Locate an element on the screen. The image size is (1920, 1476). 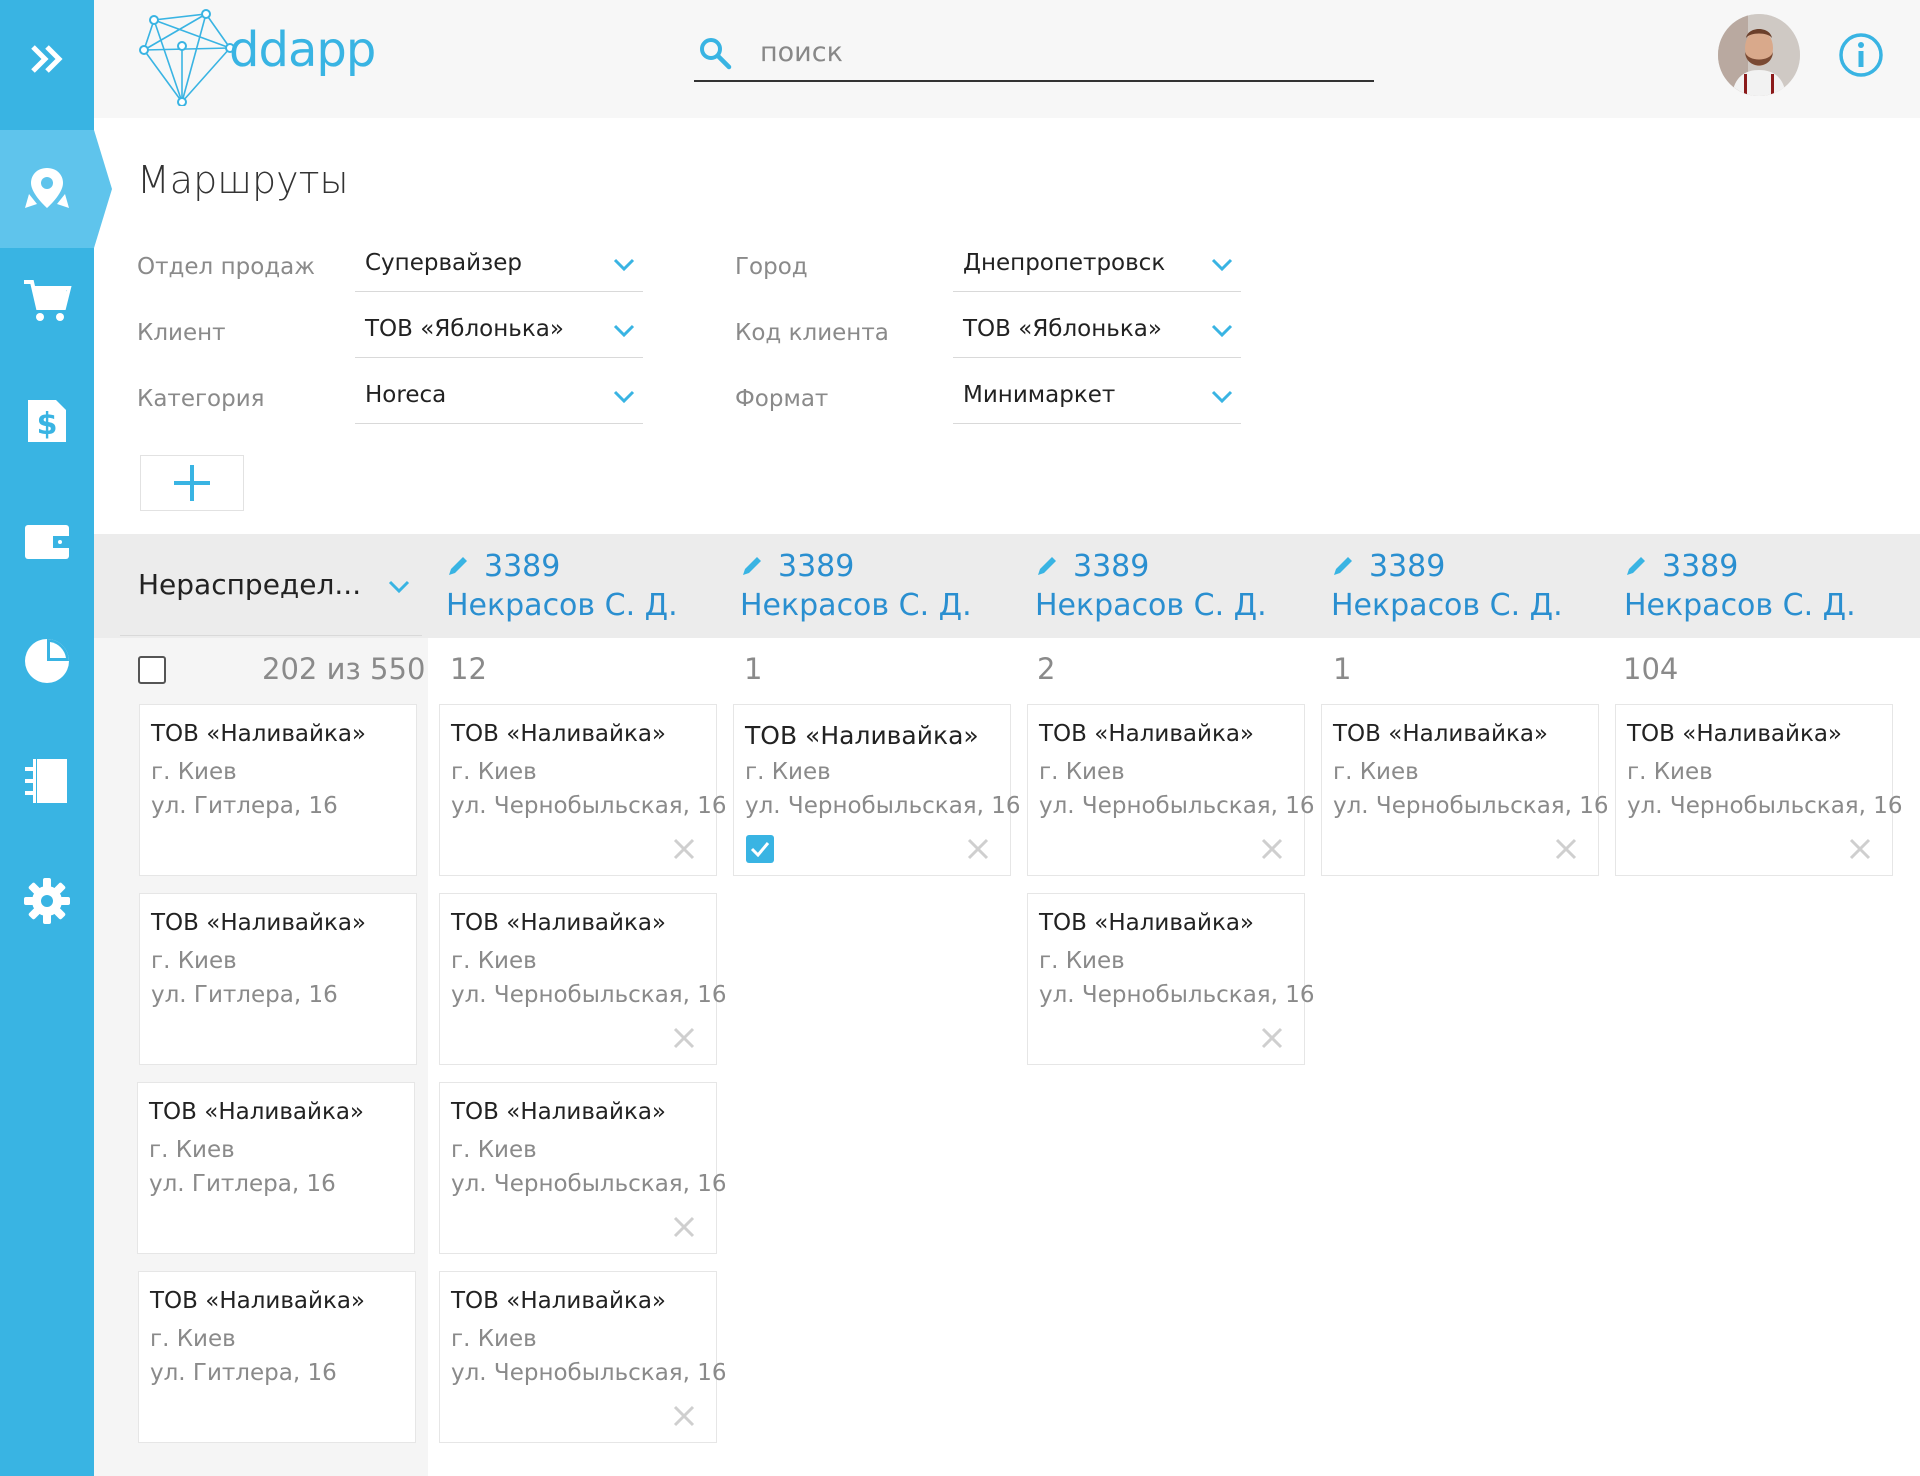
sidebar-expand-button is located at coordinates (47, 59).